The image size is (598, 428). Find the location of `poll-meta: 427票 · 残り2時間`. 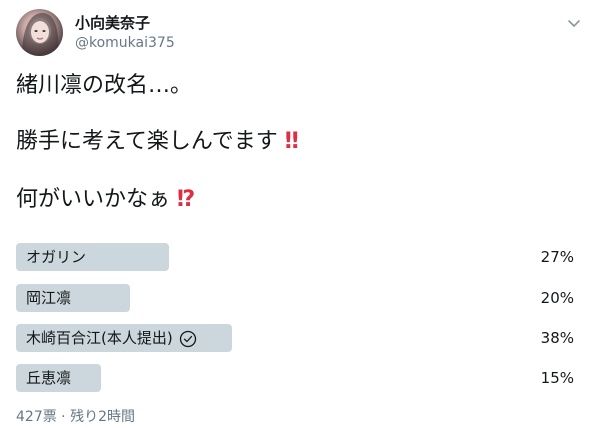

poll-meta: 427票 · 残り2時間 is located at coordinates (75, 417).